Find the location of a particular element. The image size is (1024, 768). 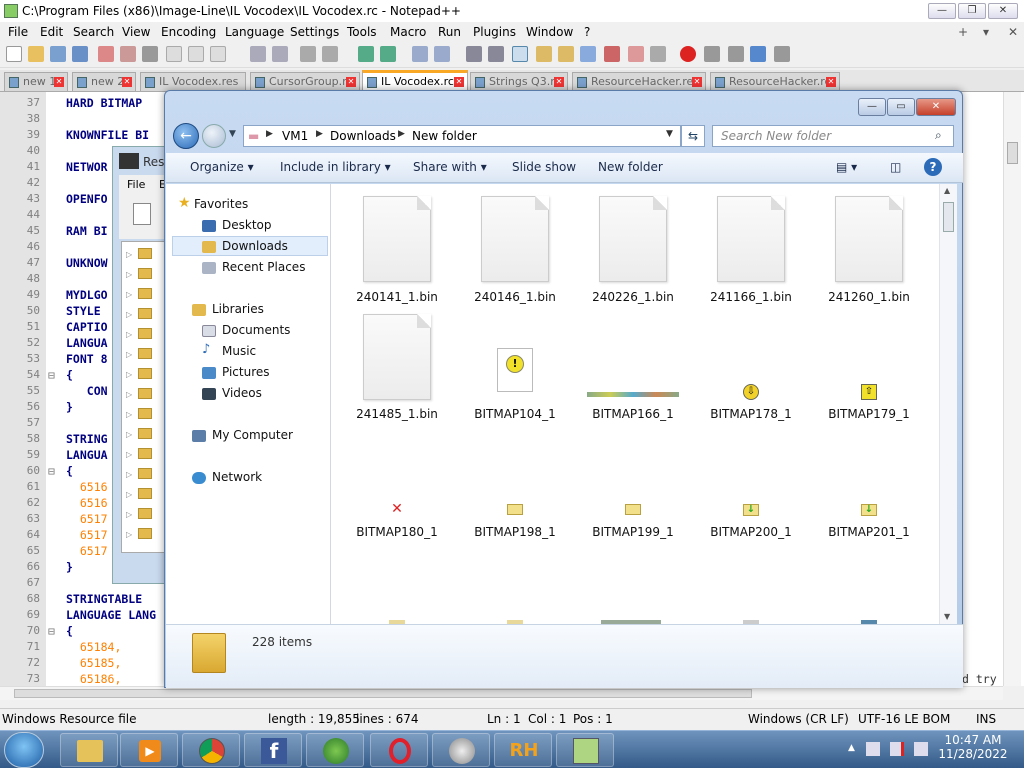

taskbar-notepadpp-button is located at coordinates (585, 750).